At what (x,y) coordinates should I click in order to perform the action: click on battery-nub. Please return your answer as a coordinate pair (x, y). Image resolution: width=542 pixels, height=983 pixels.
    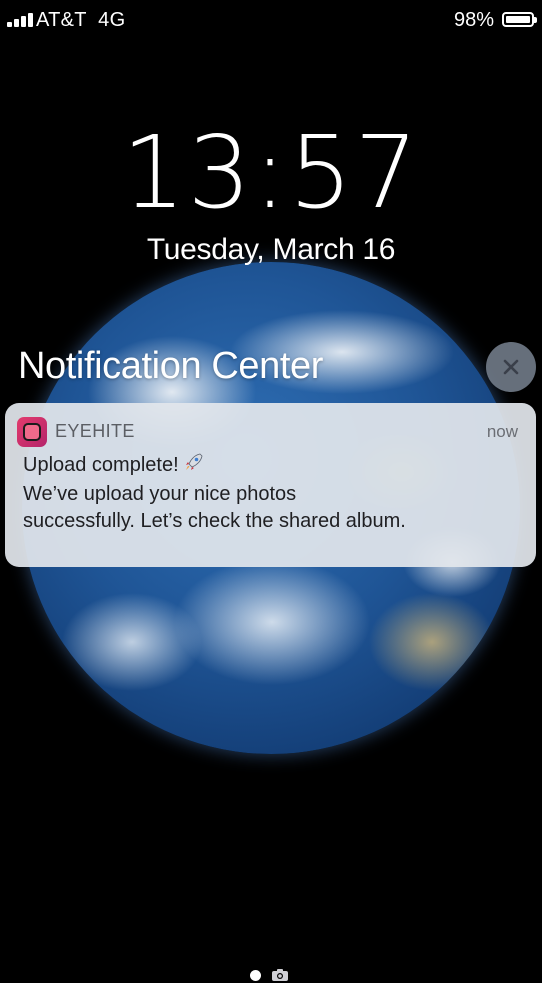
    Looking at the image, I should click on (535, 20).